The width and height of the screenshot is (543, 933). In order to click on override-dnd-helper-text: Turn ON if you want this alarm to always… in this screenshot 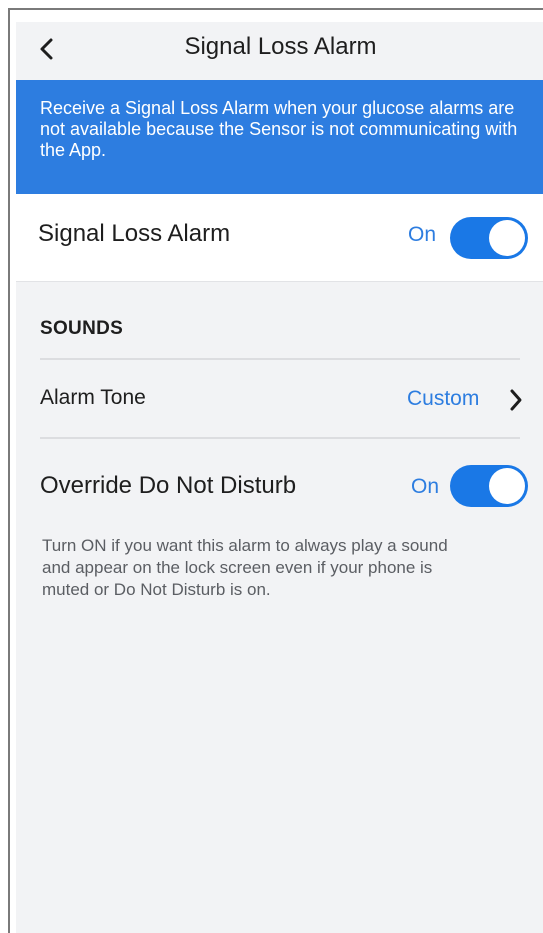, I will do `click(245, 567)`.